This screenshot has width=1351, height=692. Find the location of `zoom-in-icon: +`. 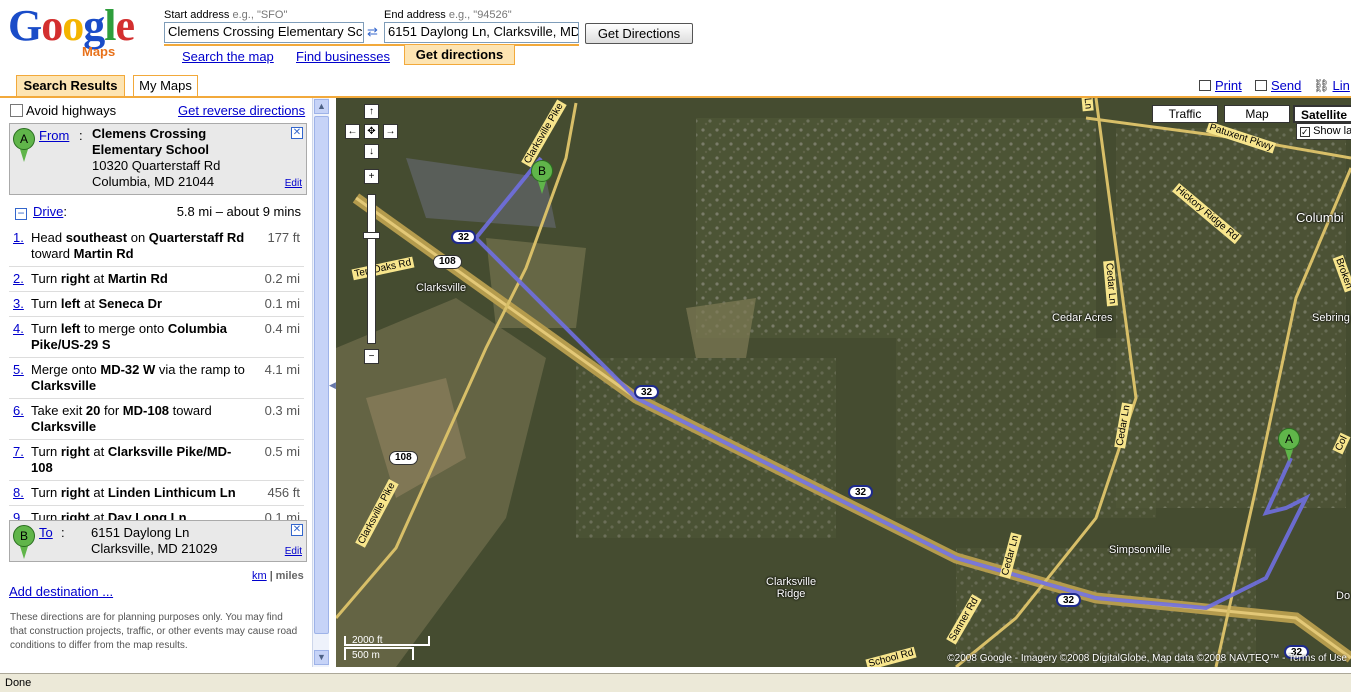

zoom-in-icon: + is located at coordinates (371, 176).